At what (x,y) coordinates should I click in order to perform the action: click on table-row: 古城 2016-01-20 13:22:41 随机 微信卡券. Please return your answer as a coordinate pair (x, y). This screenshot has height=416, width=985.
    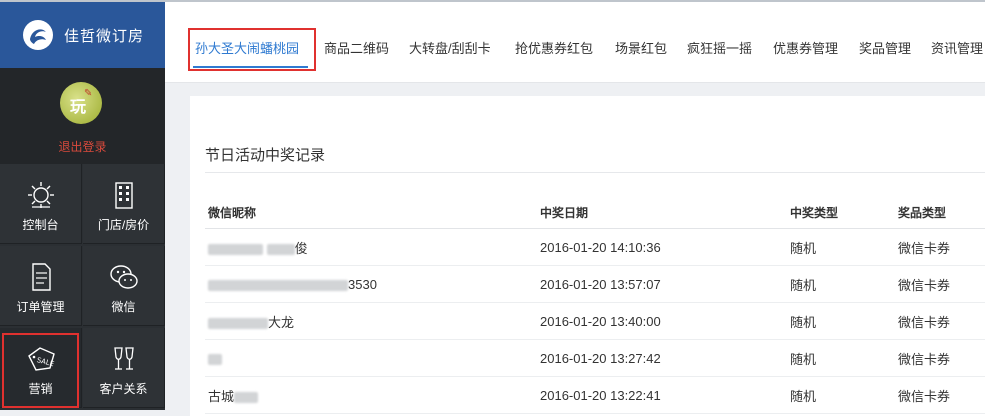
    Looking at the image, I should click on (595, 395).